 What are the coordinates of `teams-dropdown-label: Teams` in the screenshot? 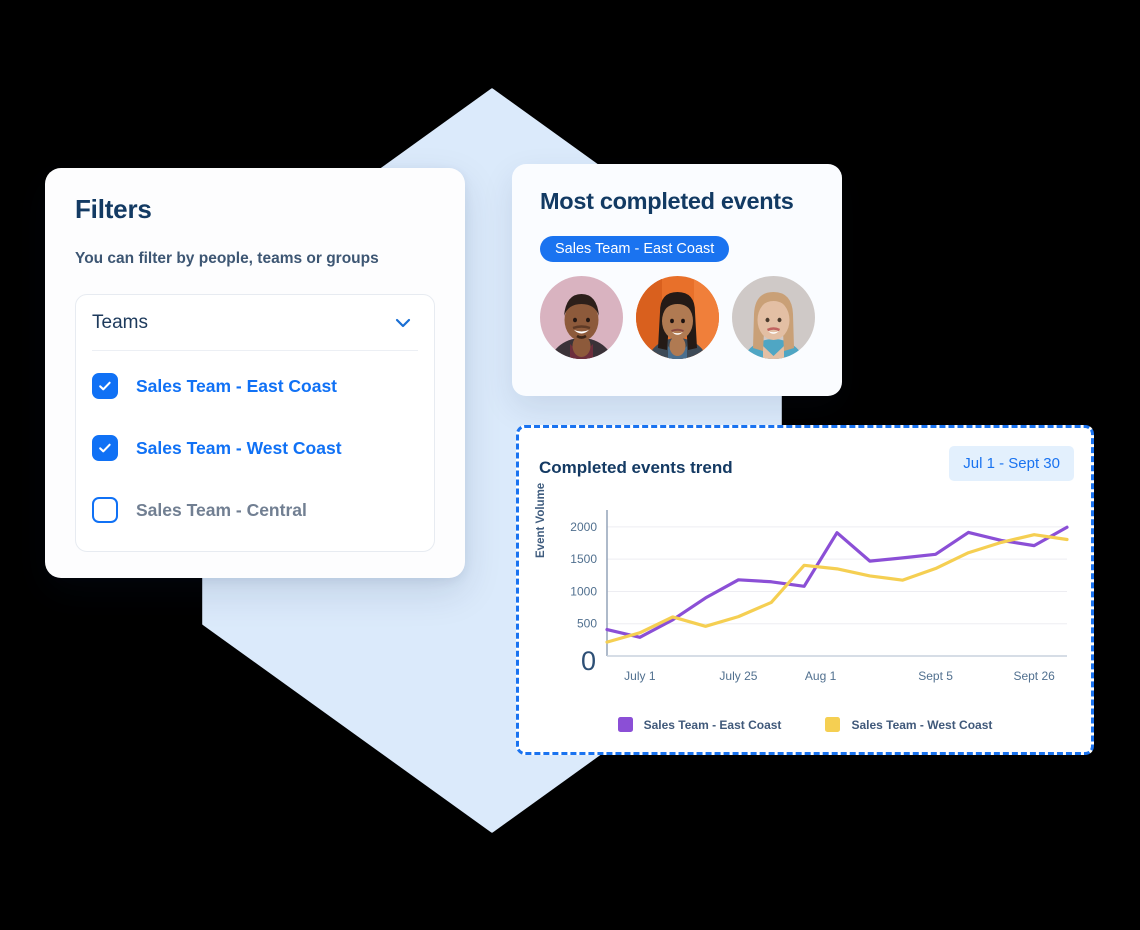 It's located at (120, 322).